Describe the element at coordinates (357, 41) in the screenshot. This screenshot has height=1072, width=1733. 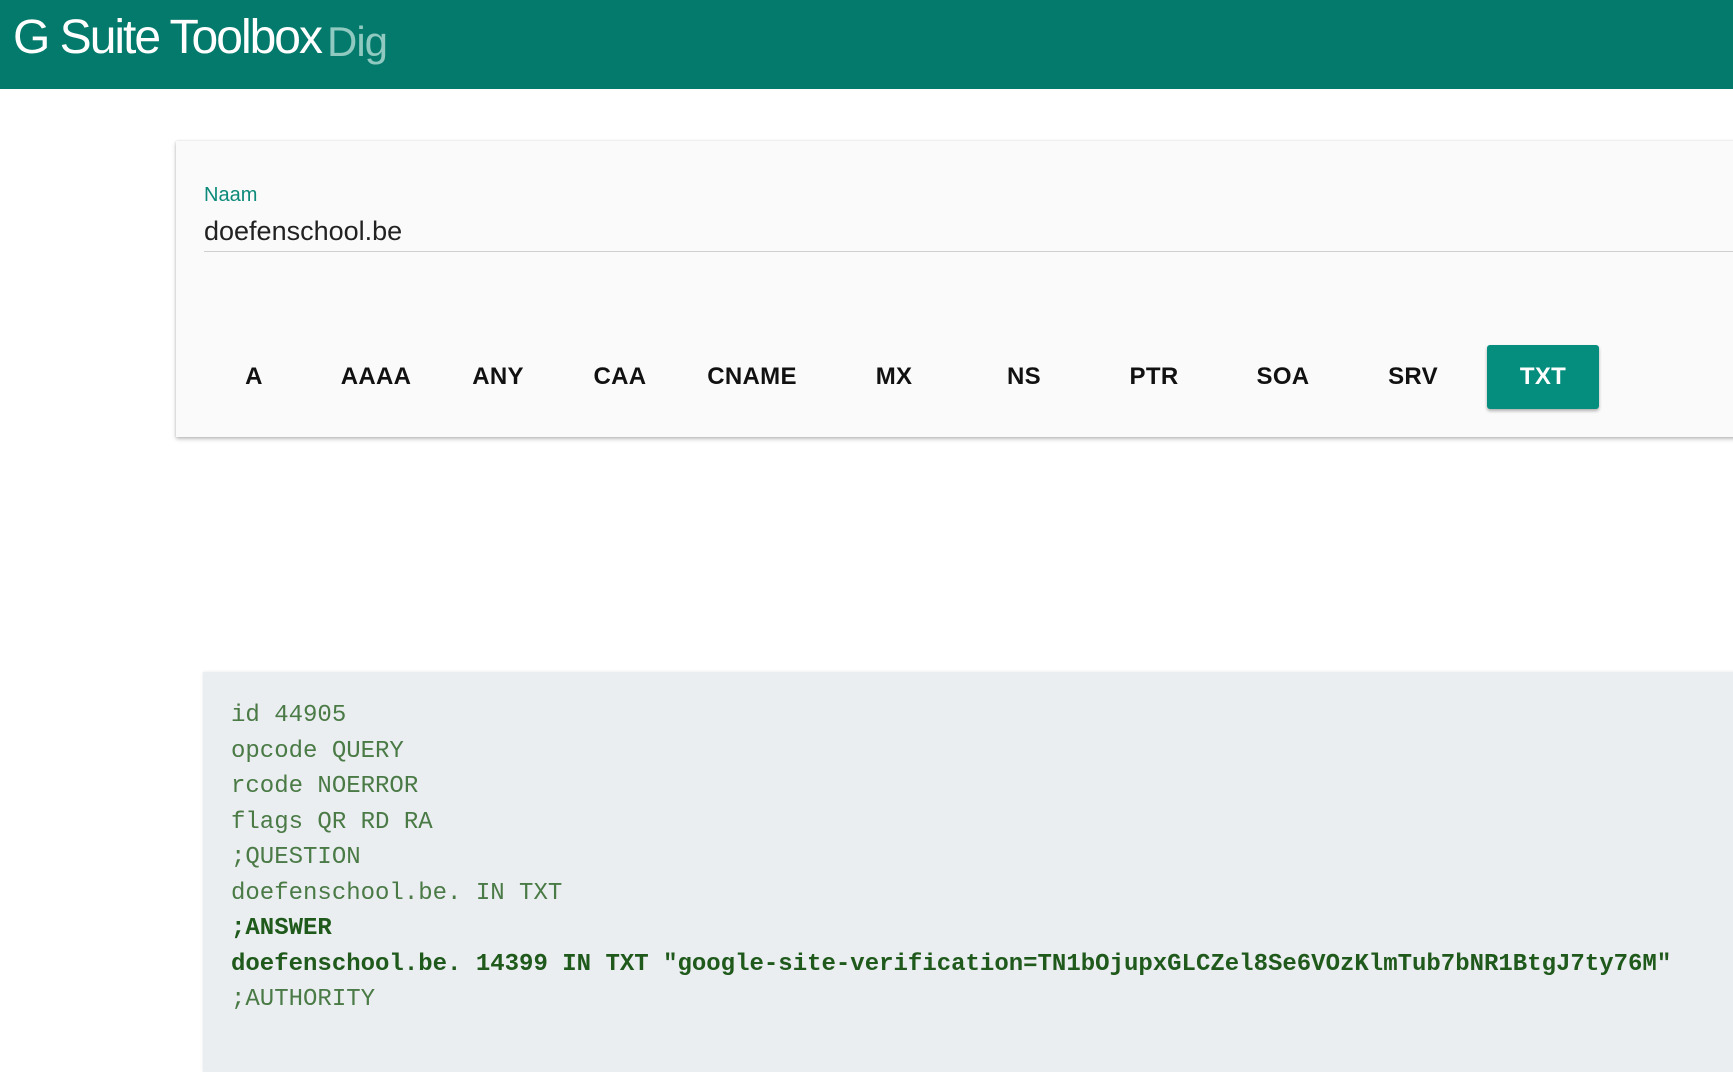
I see `tool-title: Dig` at that location.